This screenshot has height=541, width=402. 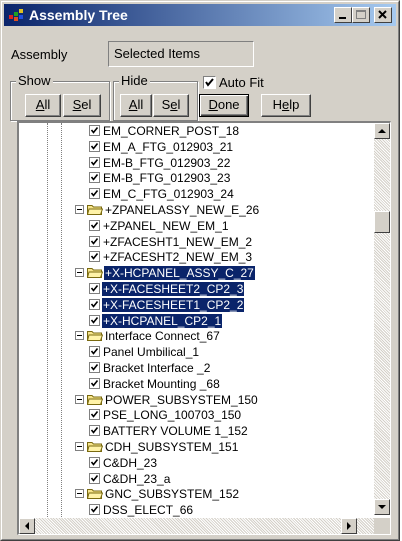 I want to click on scroll-up-button, so click(x=382, y=131).